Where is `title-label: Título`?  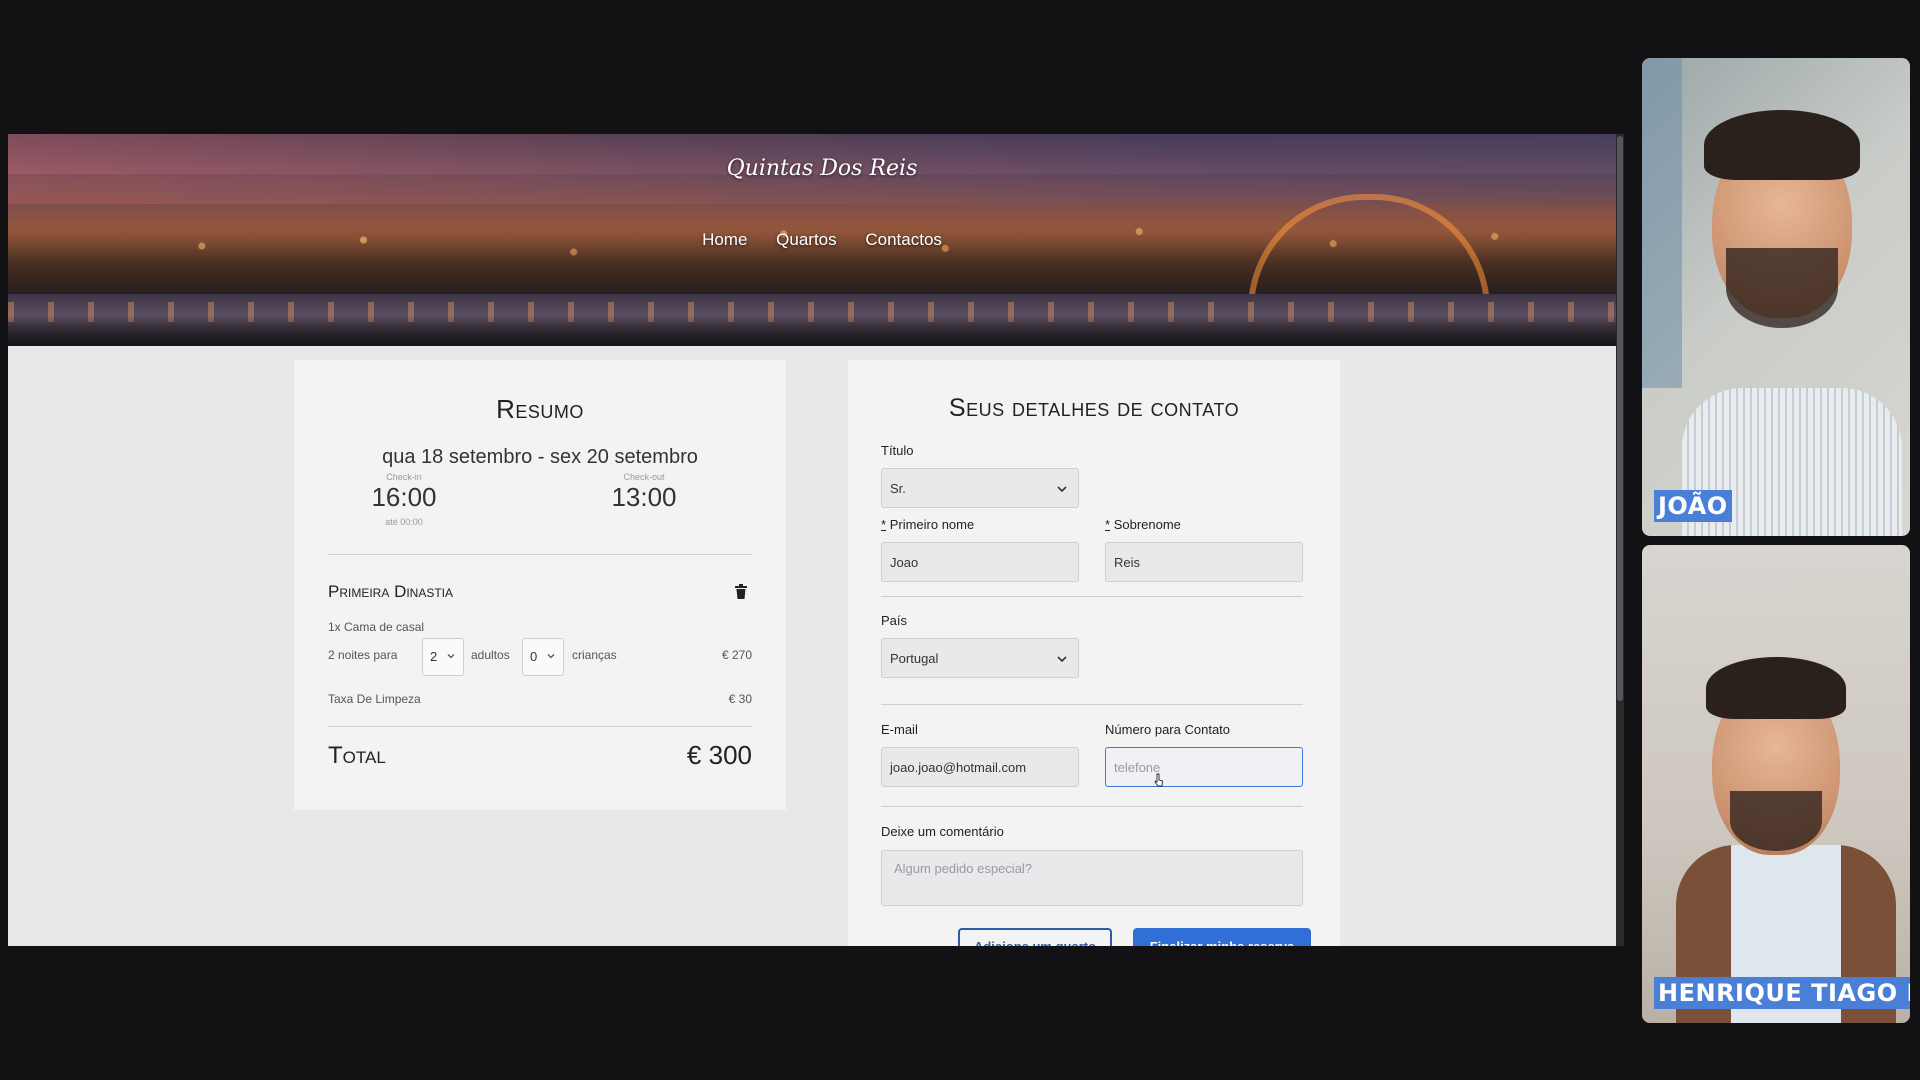
title-label: Título is located at coordinates (897, 450).